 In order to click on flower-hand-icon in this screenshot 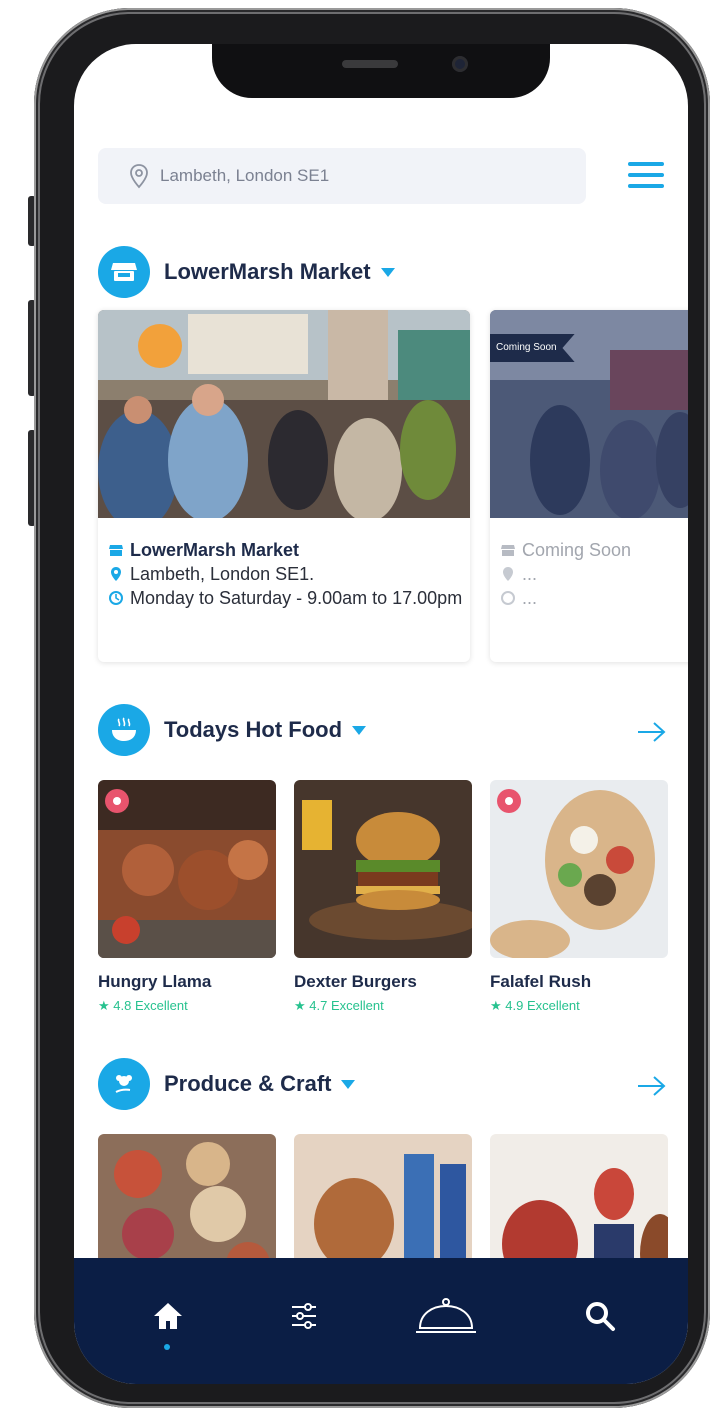, I will do `click(124, 1084)`.